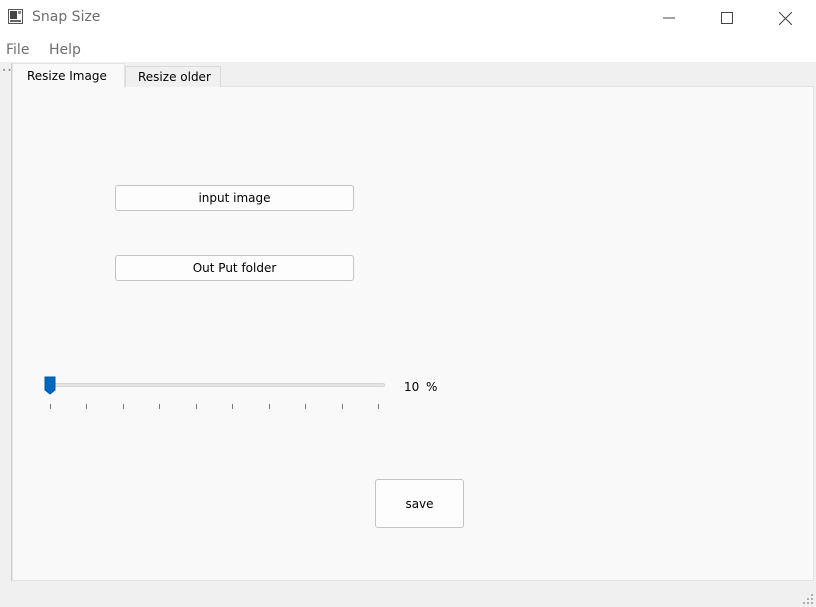 The height and width of the screenshot is (607, 816). Describe the element at coordinates (408, 19) in the screenshot. I see `title-bar: Snap Size` at that location.